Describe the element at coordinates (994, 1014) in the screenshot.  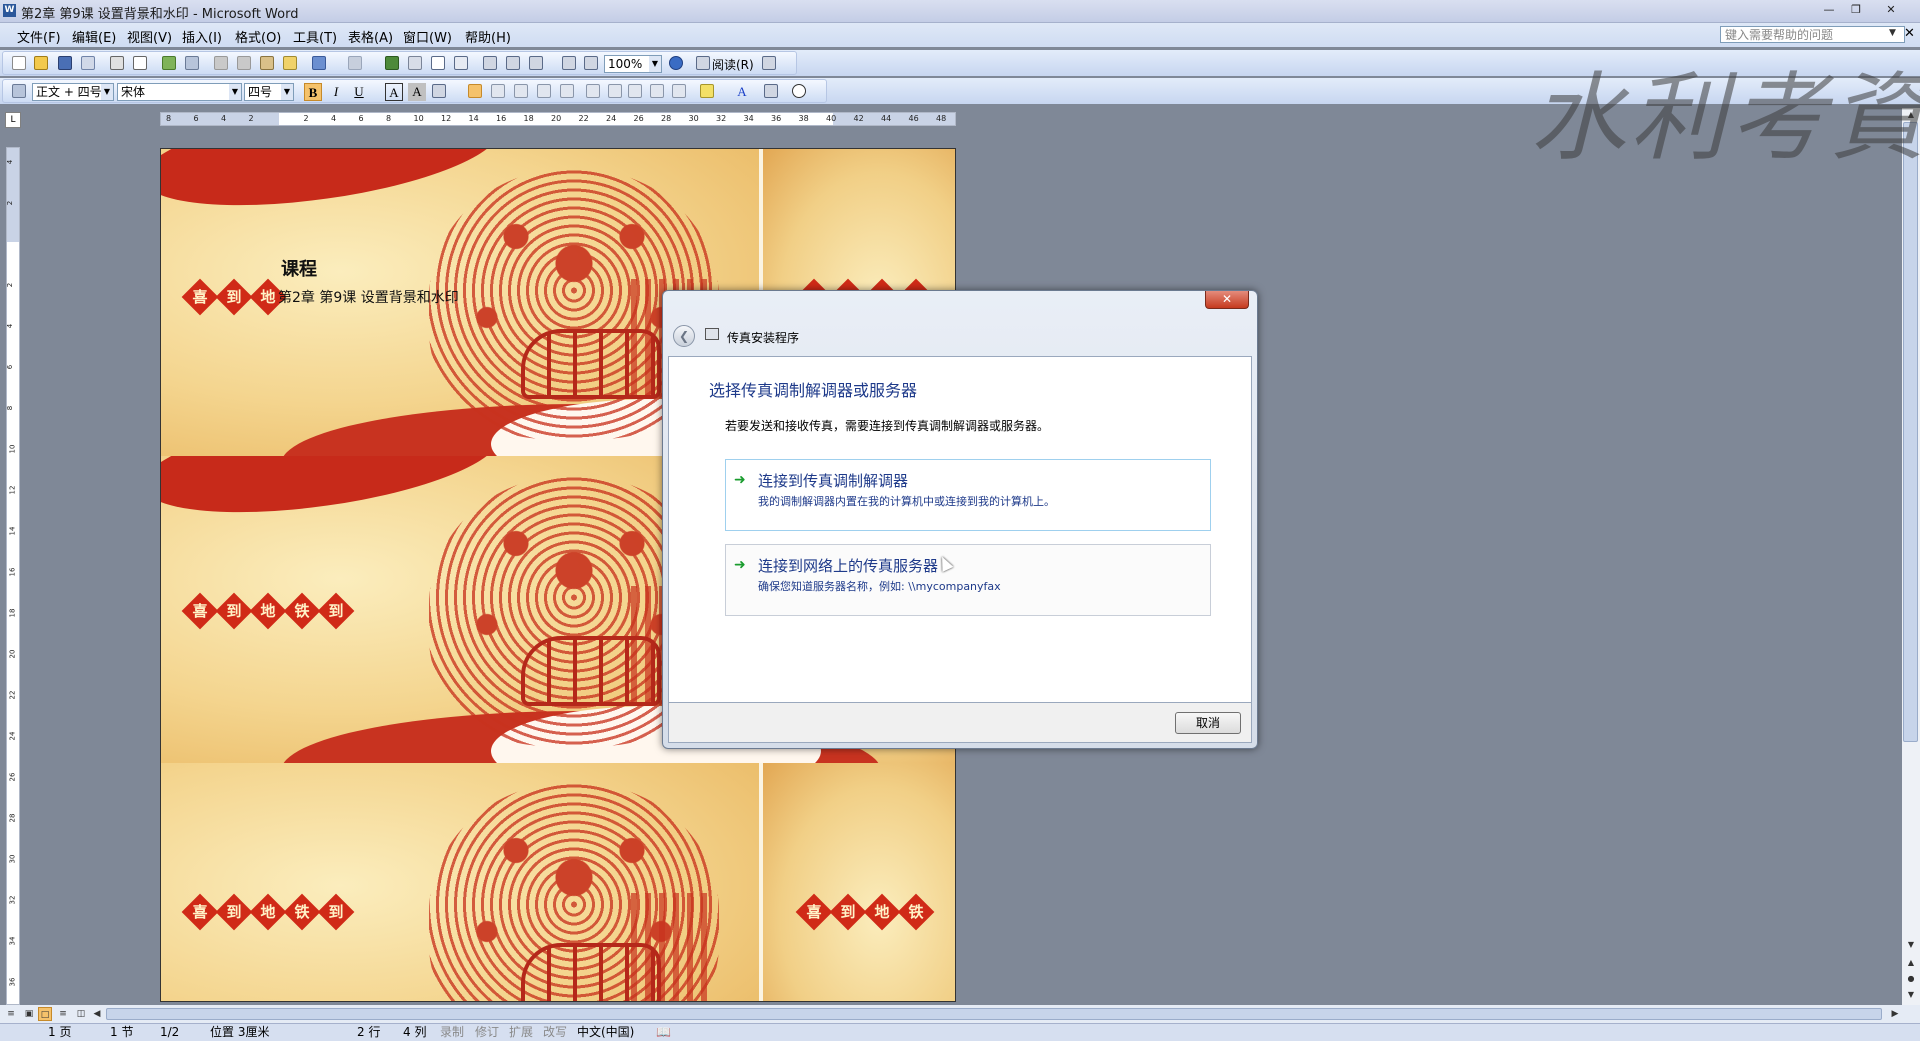
I see `horizontal-scroll-thumb` at that location.